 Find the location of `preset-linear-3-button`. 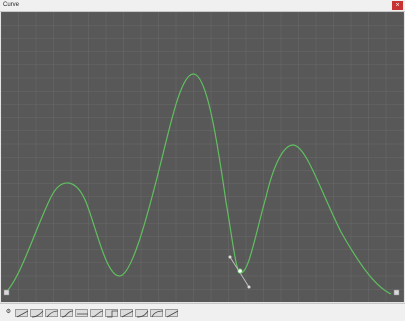

preset-linear-3-button is located at coordinates (172, 313).